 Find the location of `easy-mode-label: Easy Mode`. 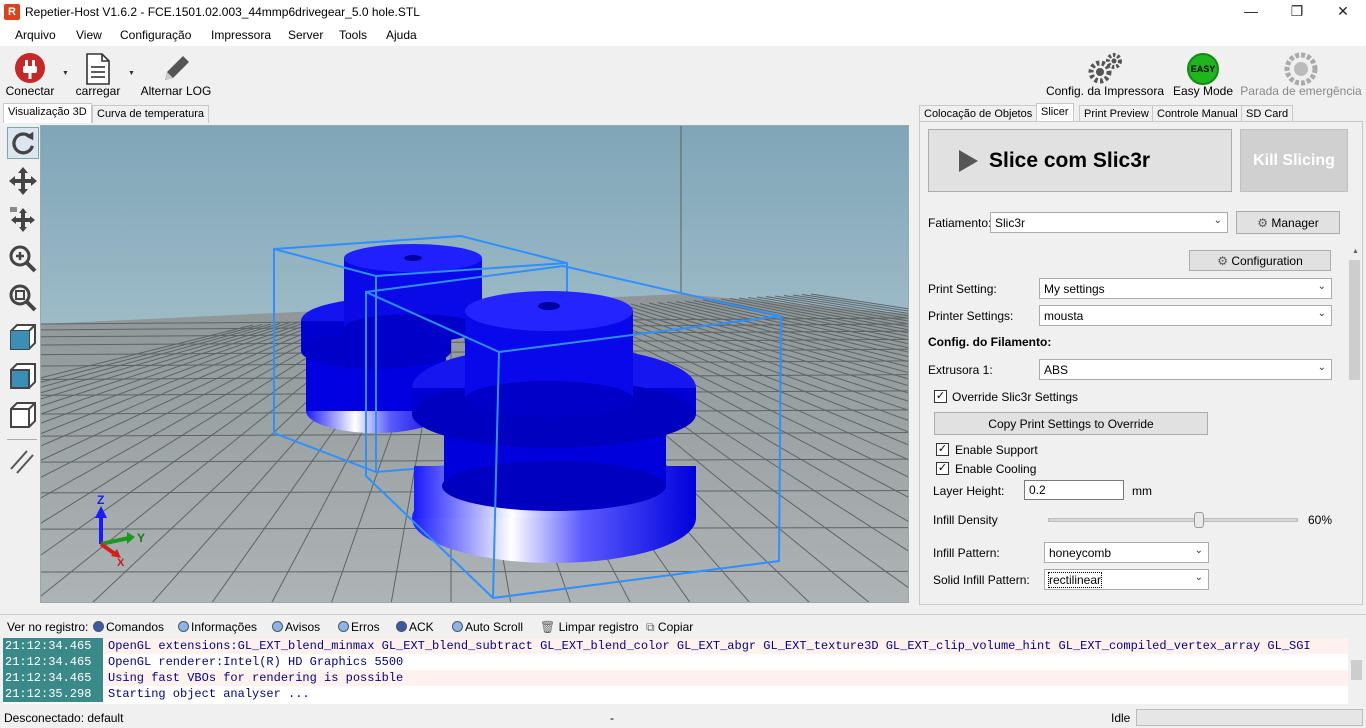

easy-mode-label: Easy Mode is located at coordinates (1203, 91).